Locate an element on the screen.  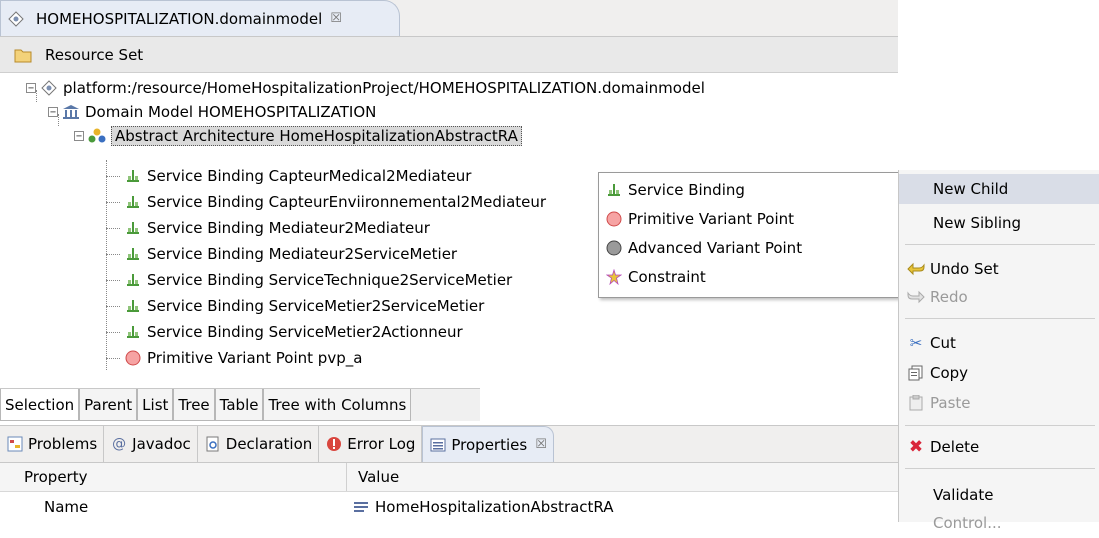
menu-item-label: Advanced Variant Point is located at coordinates (715, 248).